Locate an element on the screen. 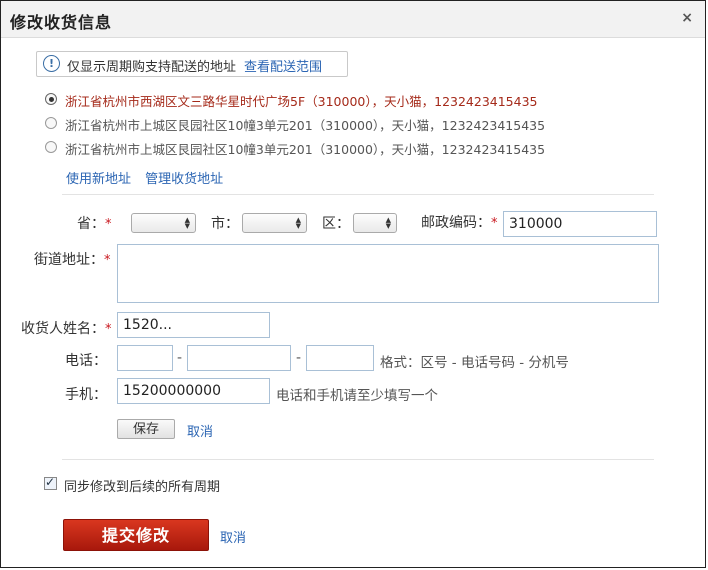 The image size is (708, 570). footer-cancel-link: 取消 is located at coordinates (233, 536).